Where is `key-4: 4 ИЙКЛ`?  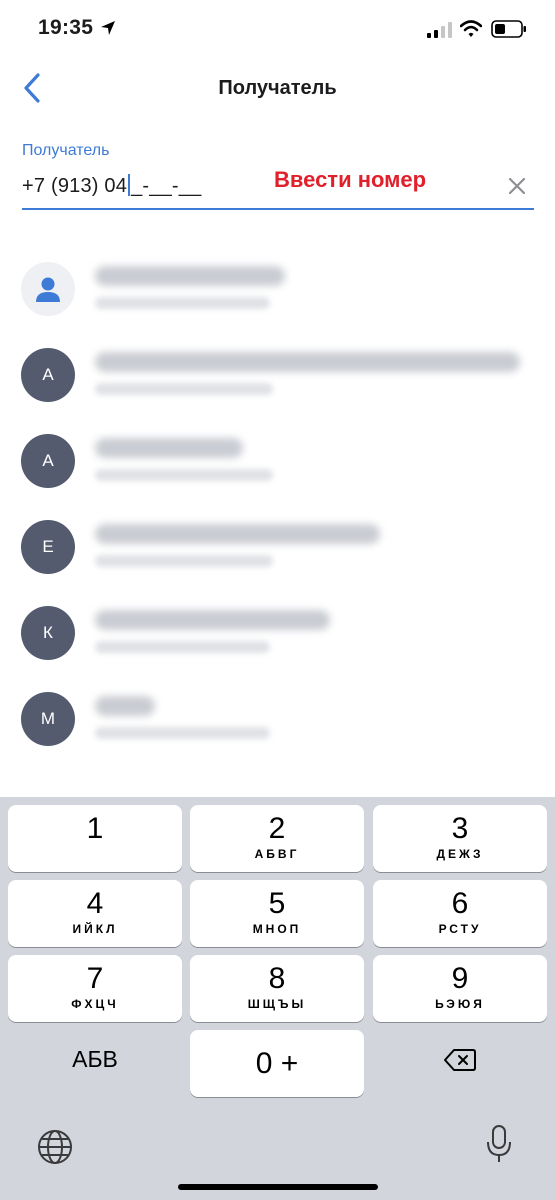
key-4: 4 ИЙКЛ is located at coordinates (95, 913).